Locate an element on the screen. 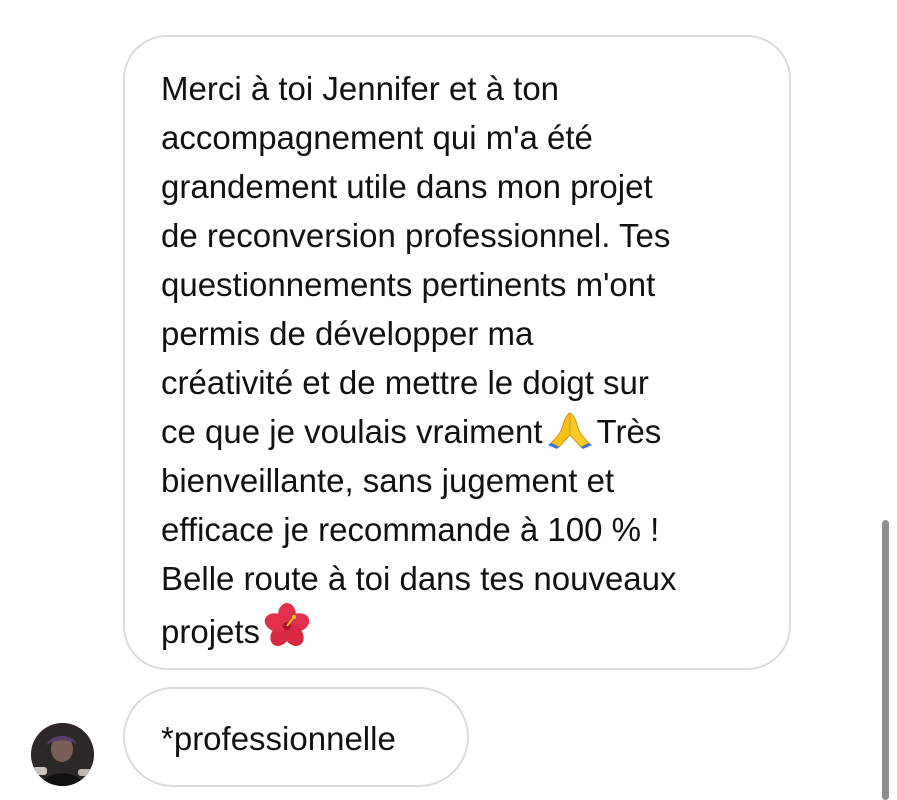 Image resolution: width=897 pixels, height=800 pixels. hibiscus-icon is located at coordinates (287, 624).